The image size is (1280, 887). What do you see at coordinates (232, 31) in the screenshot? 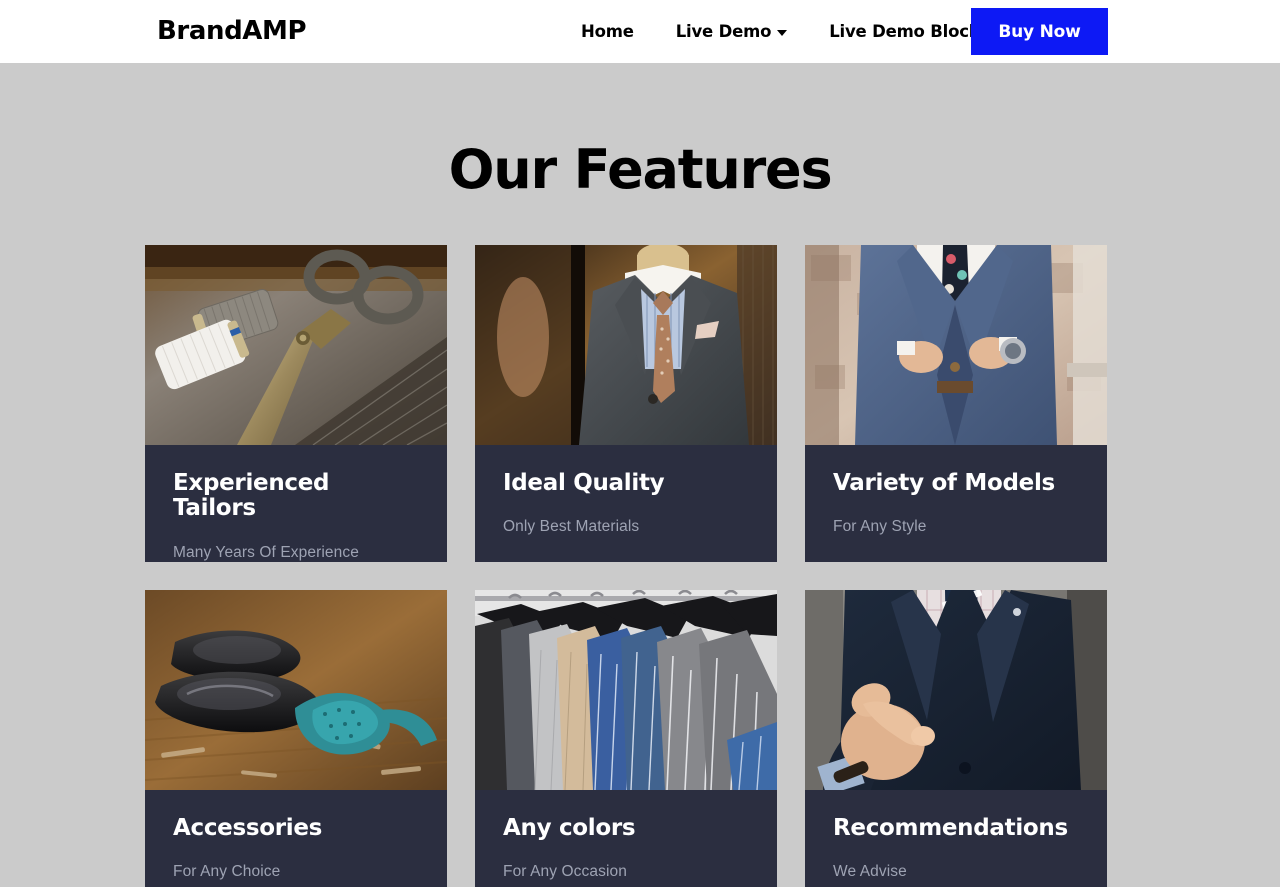
I see `brand-logo: BrandAMP` at bounding box center [232, 31].